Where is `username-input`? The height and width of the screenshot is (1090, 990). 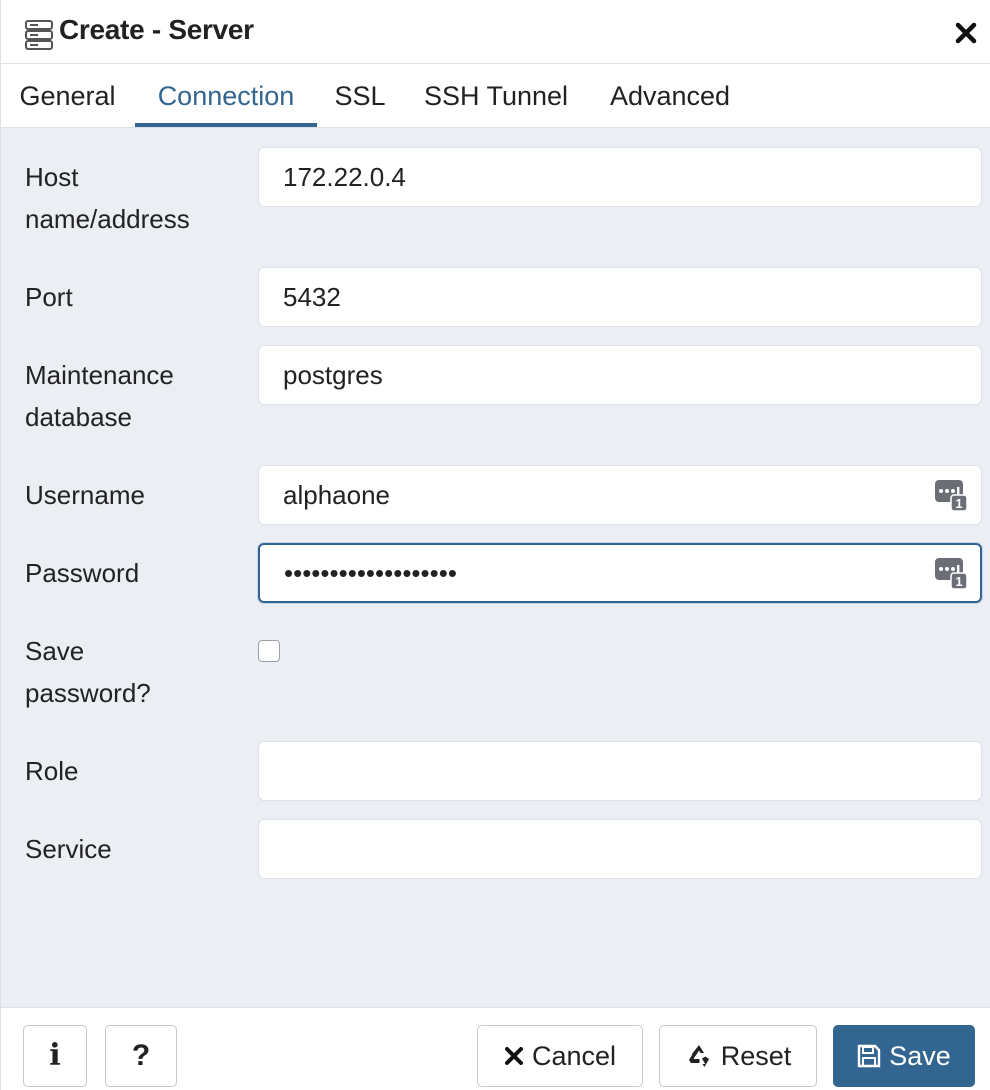
username-input is located at coordinates (620, 495).